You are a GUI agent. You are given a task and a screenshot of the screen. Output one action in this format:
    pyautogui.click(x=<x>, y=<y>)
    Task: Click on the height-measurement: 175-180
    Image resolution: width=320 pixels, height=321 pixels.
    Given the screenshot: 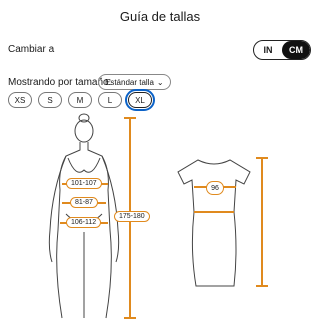 What is the action you would take?
    pyautogui.click(x=132, y=216)
    